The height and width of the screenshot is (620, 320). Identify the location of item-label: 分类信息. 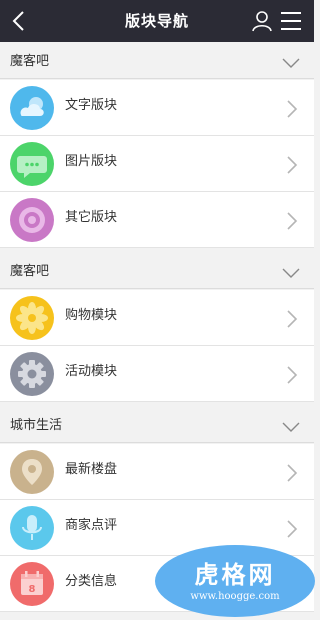
(91, 581).